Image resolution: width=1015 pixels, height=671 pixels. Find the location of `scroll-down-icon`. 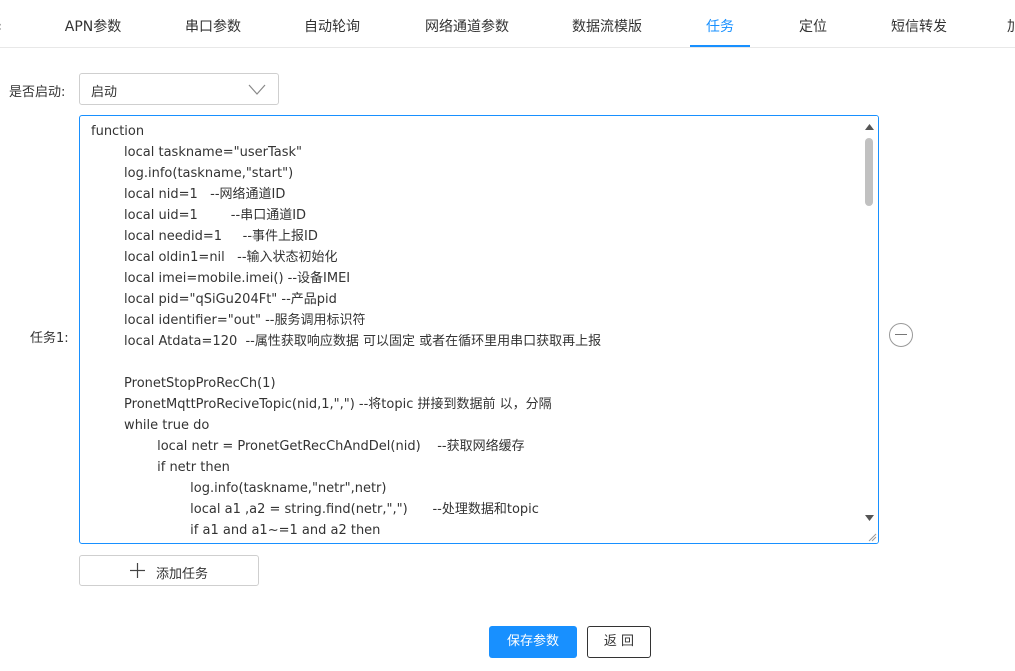

scroll-down-icon is located at coordinates (869, 518).